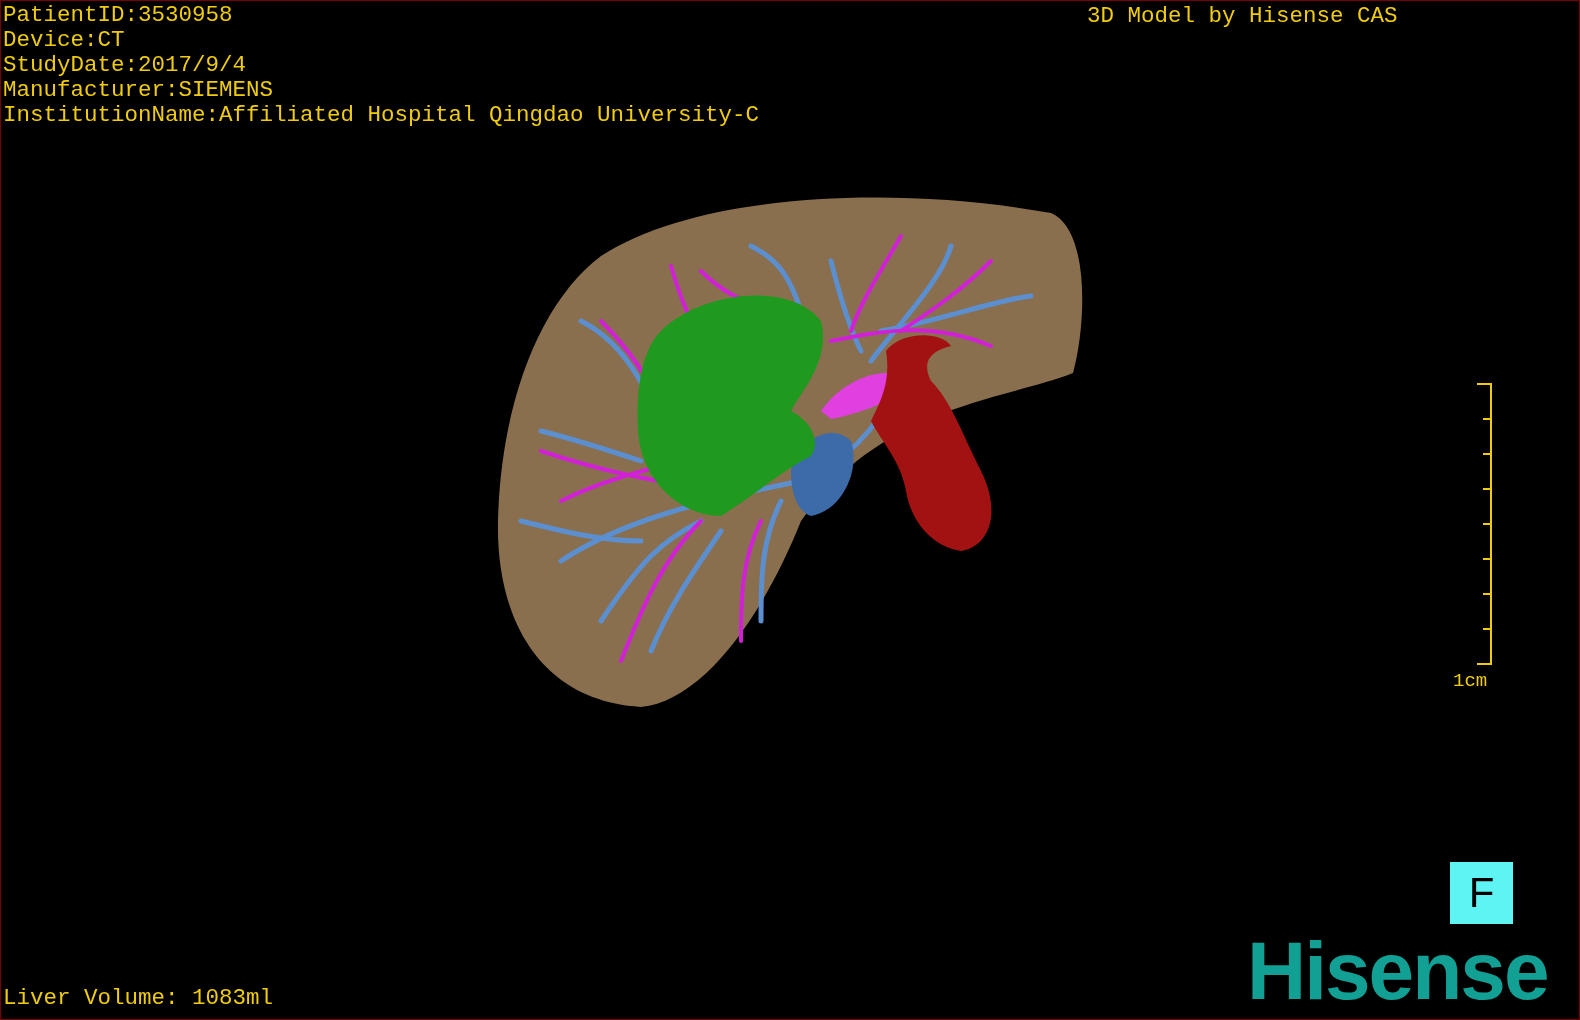 This screenshot has width=1580, height=1020. What do you see at coordinates (125, 65) in the screenshot?
I see `study-info-text: StudyDate:2017/9/4` at bounding box center [125, 65].